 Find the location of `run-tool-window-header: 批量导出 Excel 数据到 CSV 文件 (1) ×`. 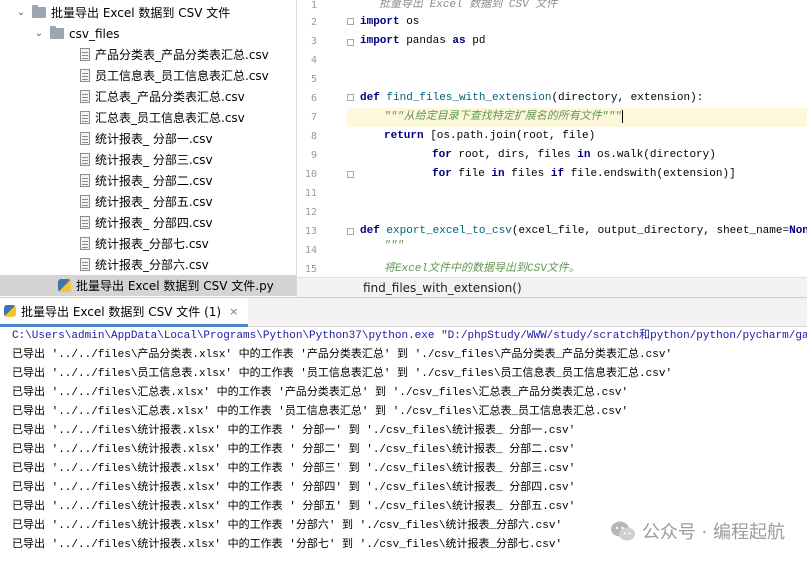

run-tool-window-header: 批量导出 Excel 数据到 CSV 文件 (1) × is located at coordinates (403, 312).